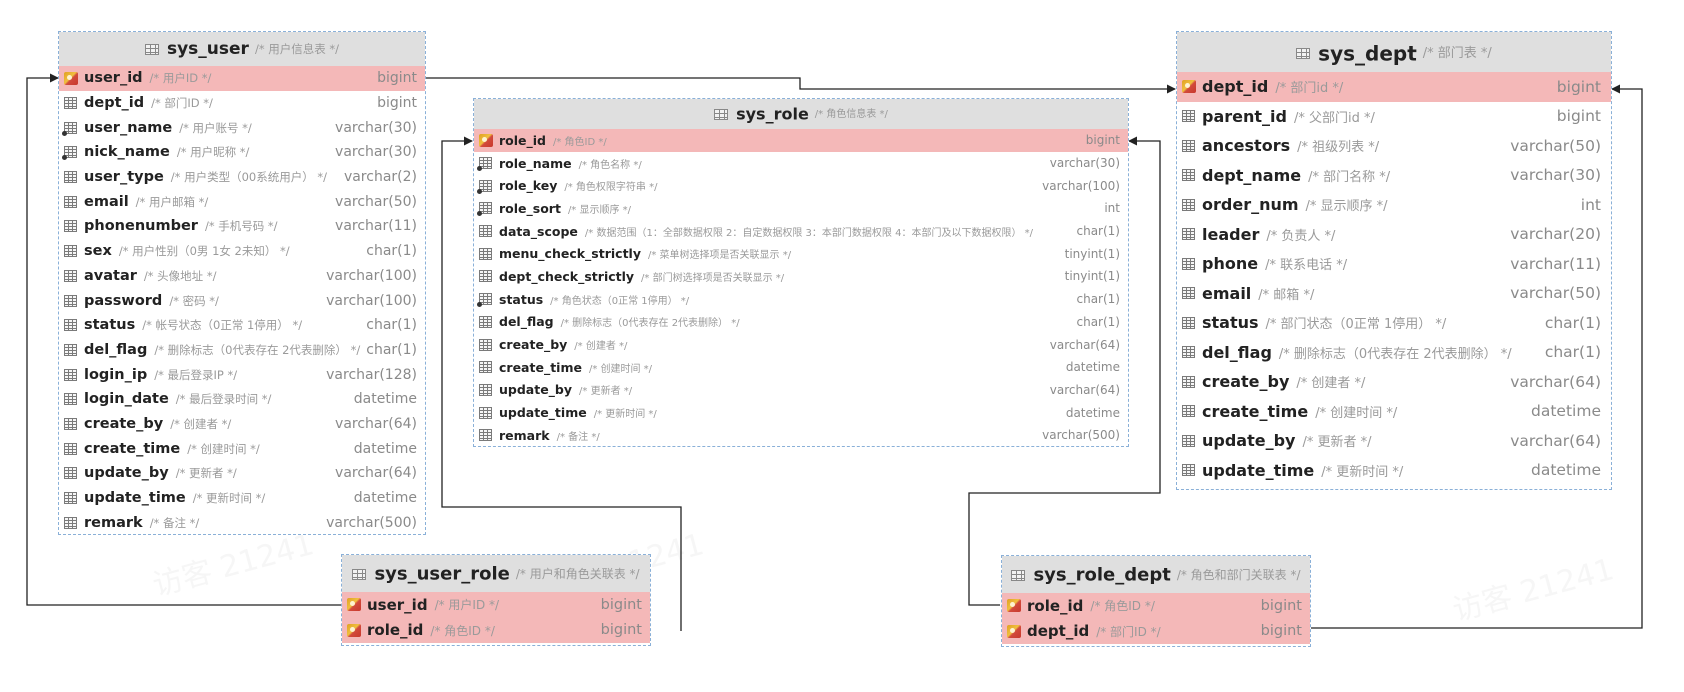 Image resolution: width=1684 pixels, height=692 pixels. Describe the element at coordinates (1394, 235) in the screenshot. I see `column-row: leader /* 负责人 */ varchar(20)` at that location.